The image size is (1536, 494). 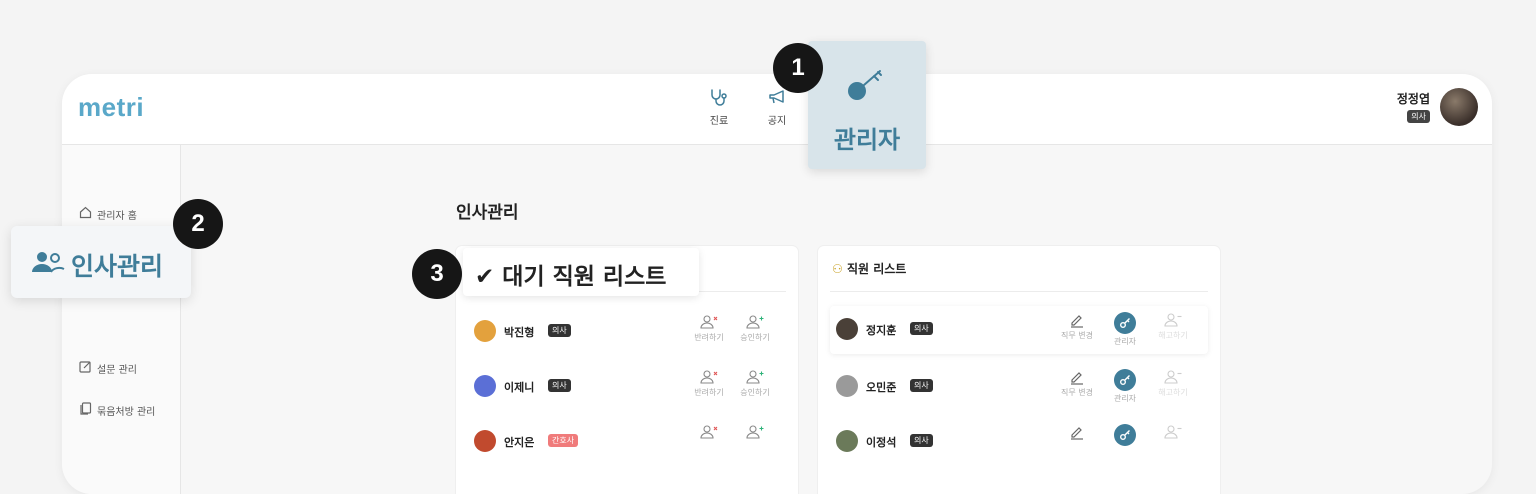 I want to click on sidebar-item-hr-highlight: 인사관리, so click(x=101, y=262).